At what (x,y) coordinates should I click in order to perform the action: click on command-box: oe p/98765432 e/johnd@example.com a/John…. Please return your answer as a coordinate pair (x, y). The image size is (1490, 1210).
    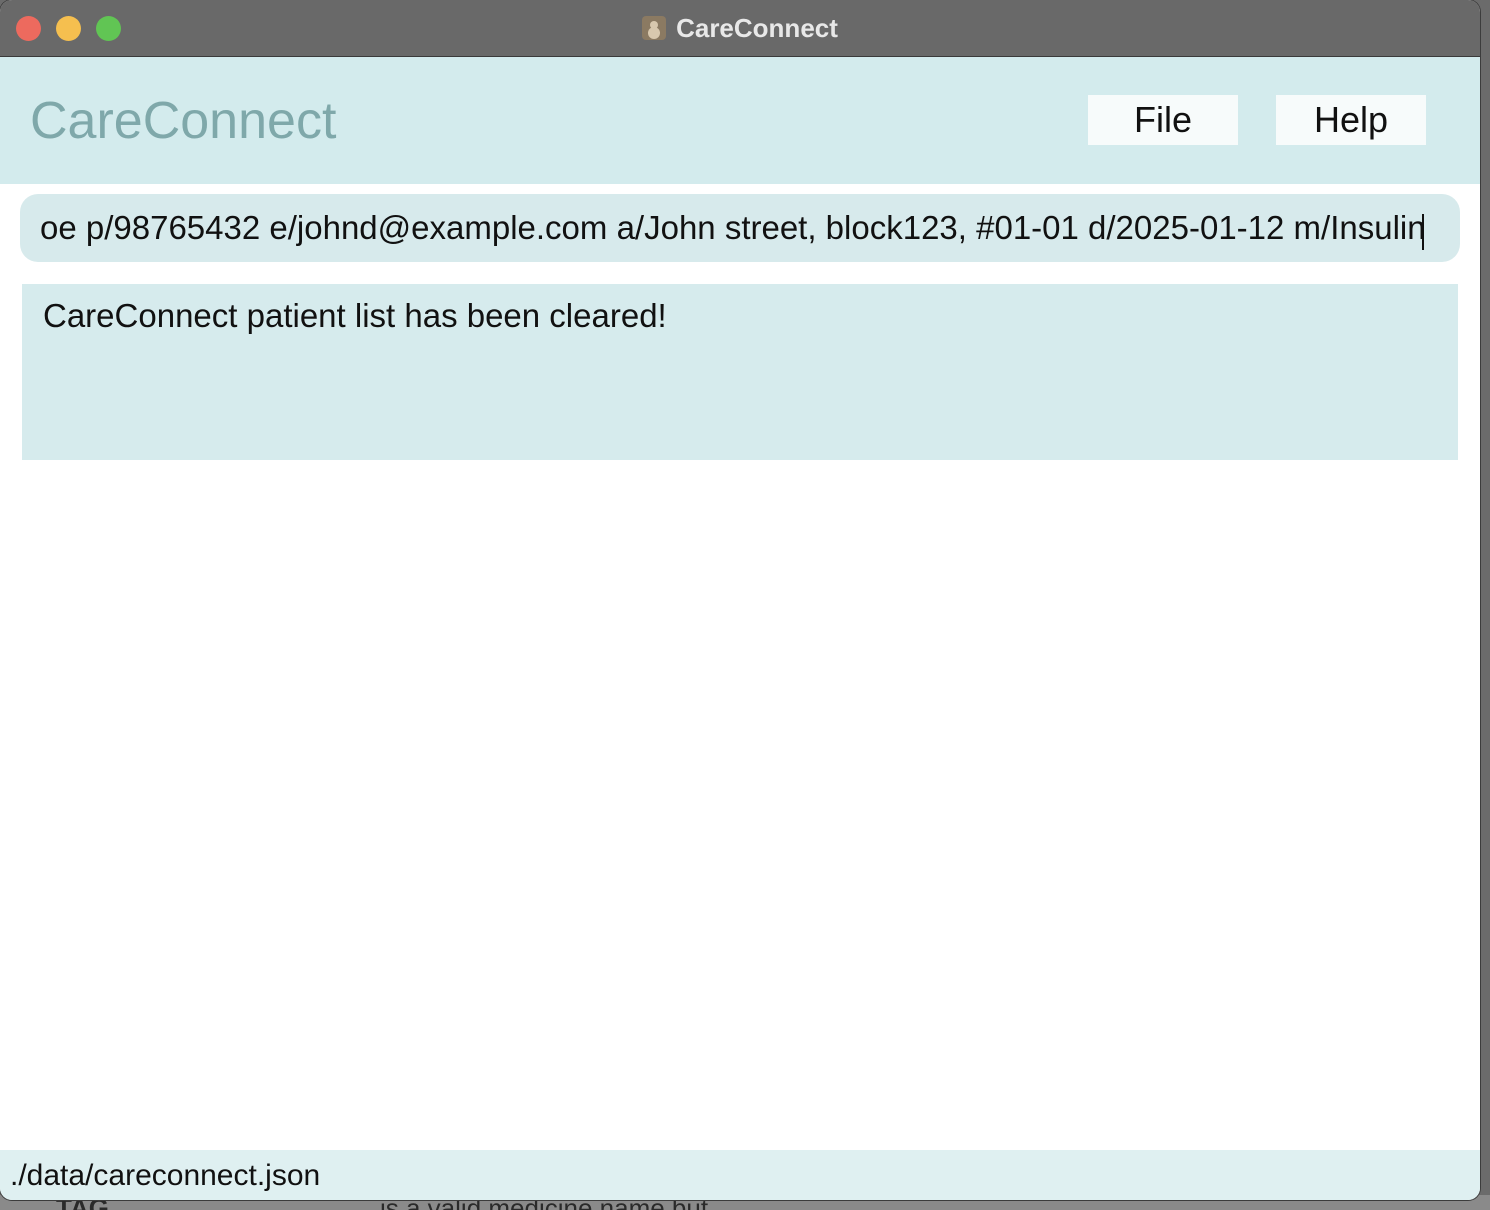
    Looking at the image, I should click on (740, 228).